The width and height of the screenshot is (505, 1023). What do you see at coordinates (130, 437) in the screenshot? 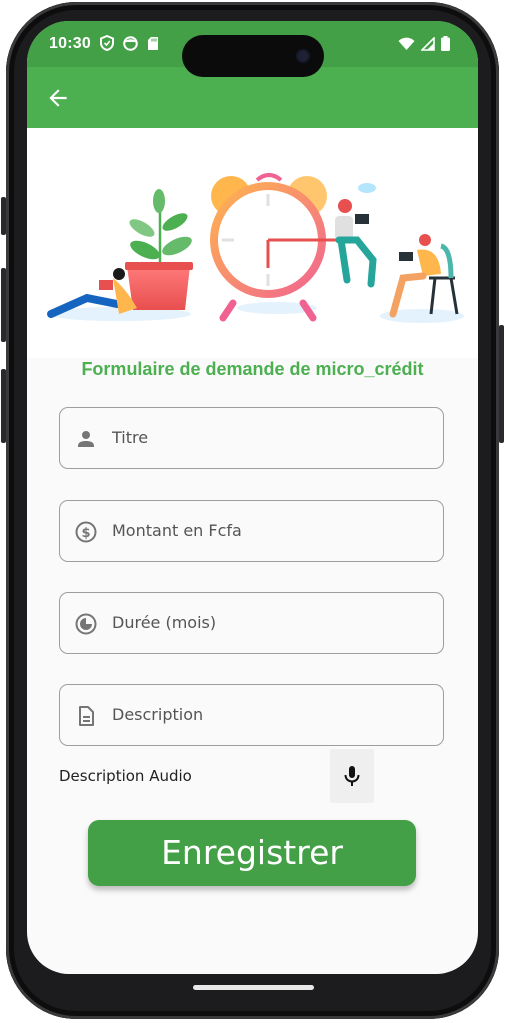
I see `title-field-placeholder: Titre` at bounding box center [130, 437].